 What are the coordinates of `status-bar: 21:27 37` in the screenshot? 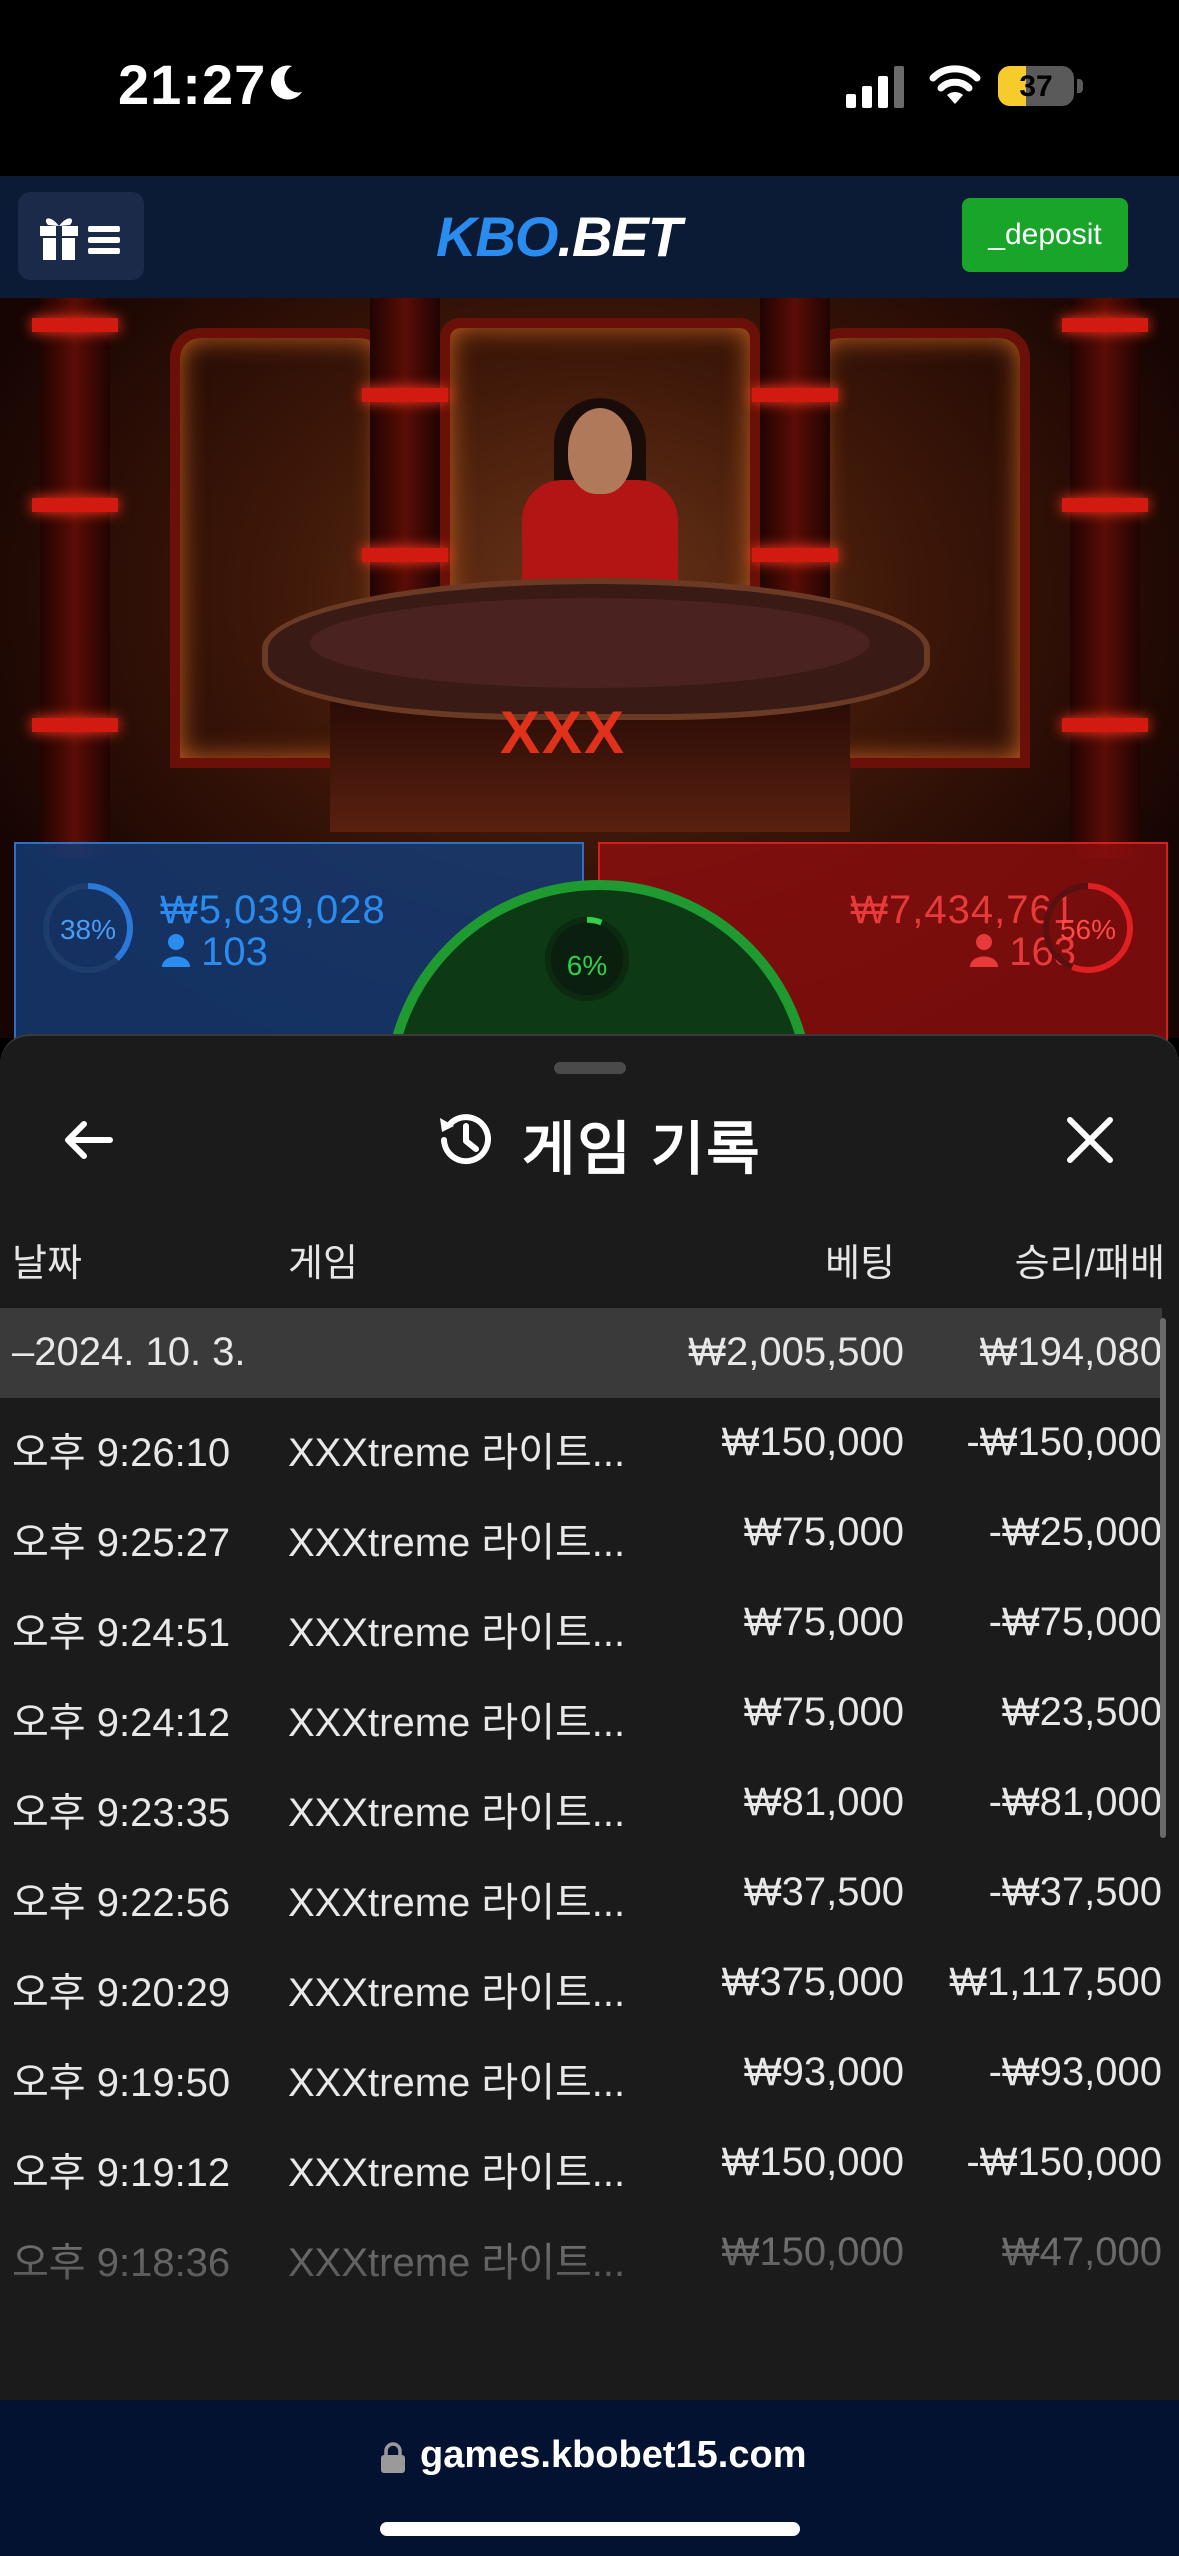 It's located at (589, 88).